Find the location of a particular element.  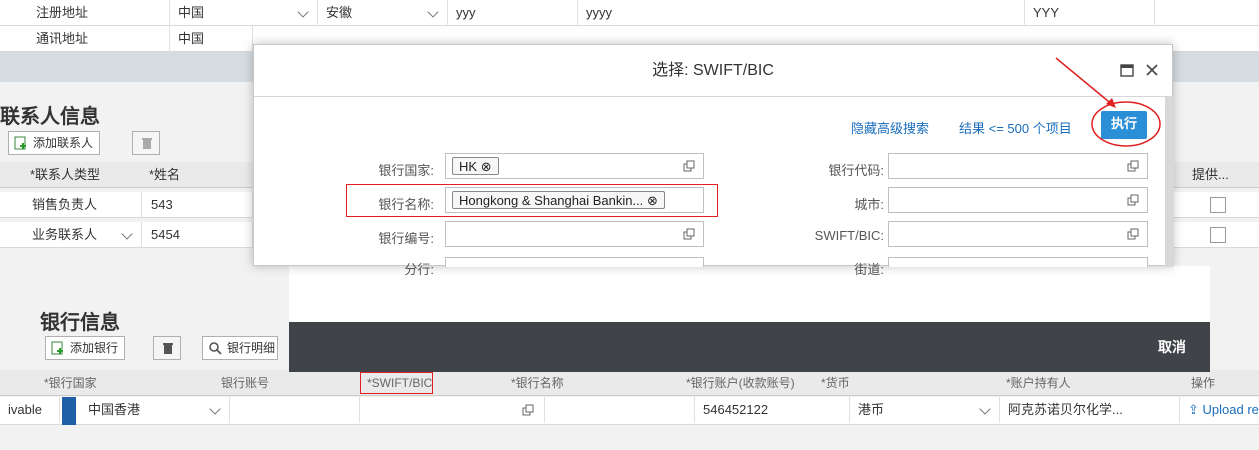

swift-input is located at coordinates (1018, 234).